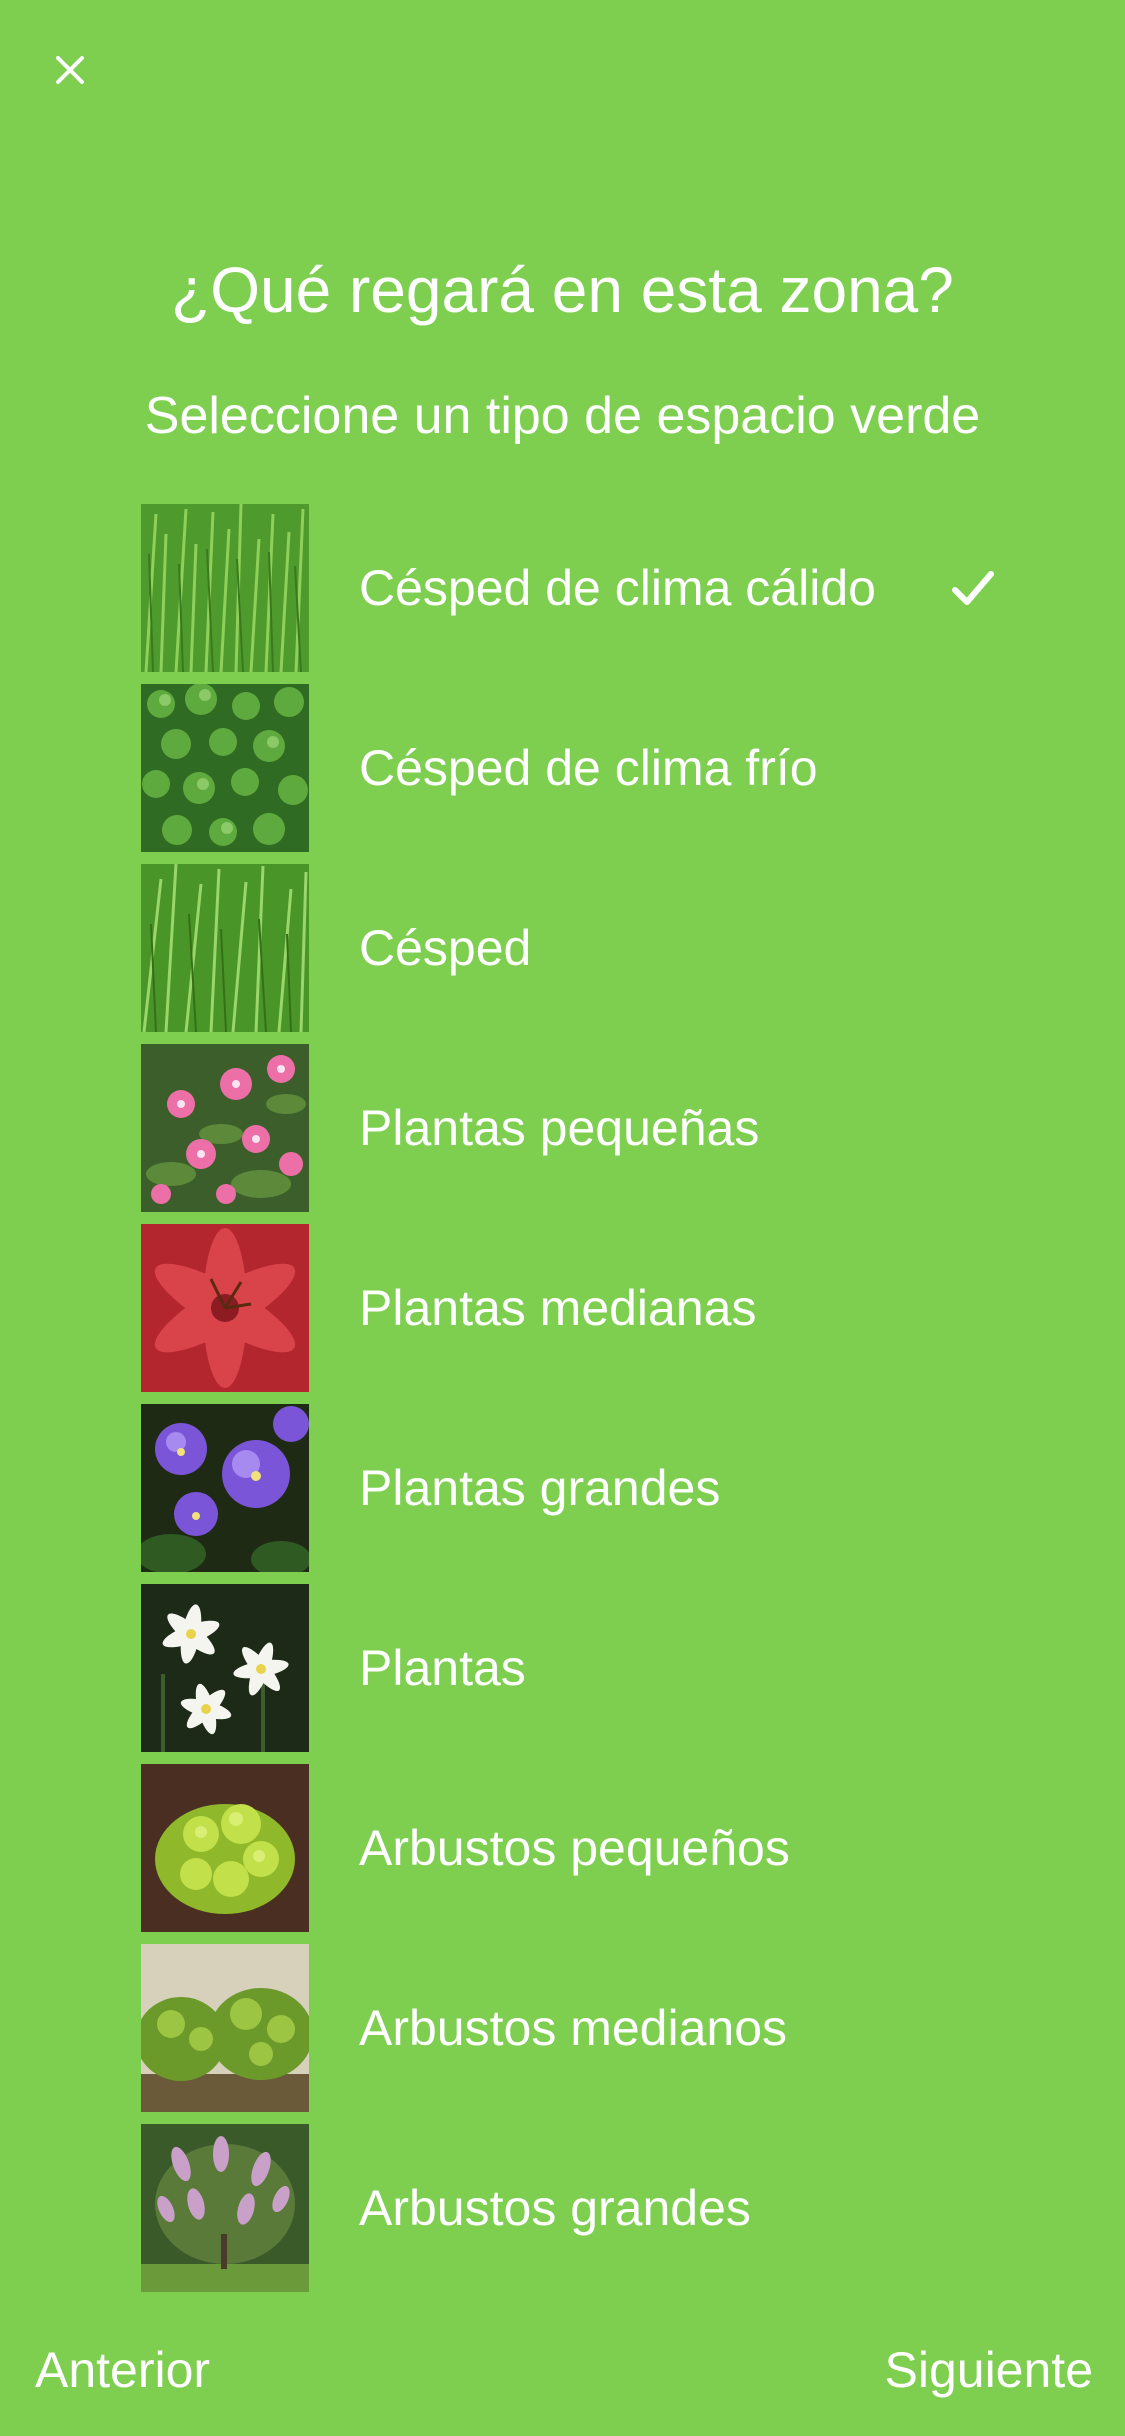  What do you see at coordinates (225, 1308) in the screenshot?
I see `medium-plants-image` at bounding box center [225, 1308].